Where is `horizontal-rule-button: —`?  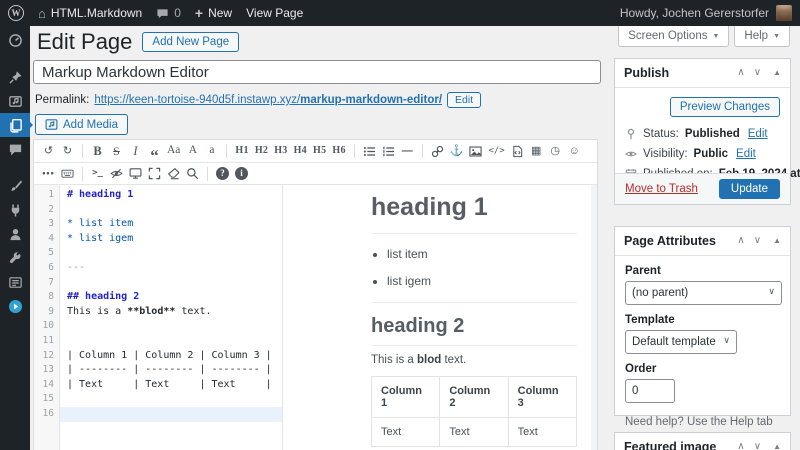 horizontal-rule-button: — is located at coordinates (407, 151).